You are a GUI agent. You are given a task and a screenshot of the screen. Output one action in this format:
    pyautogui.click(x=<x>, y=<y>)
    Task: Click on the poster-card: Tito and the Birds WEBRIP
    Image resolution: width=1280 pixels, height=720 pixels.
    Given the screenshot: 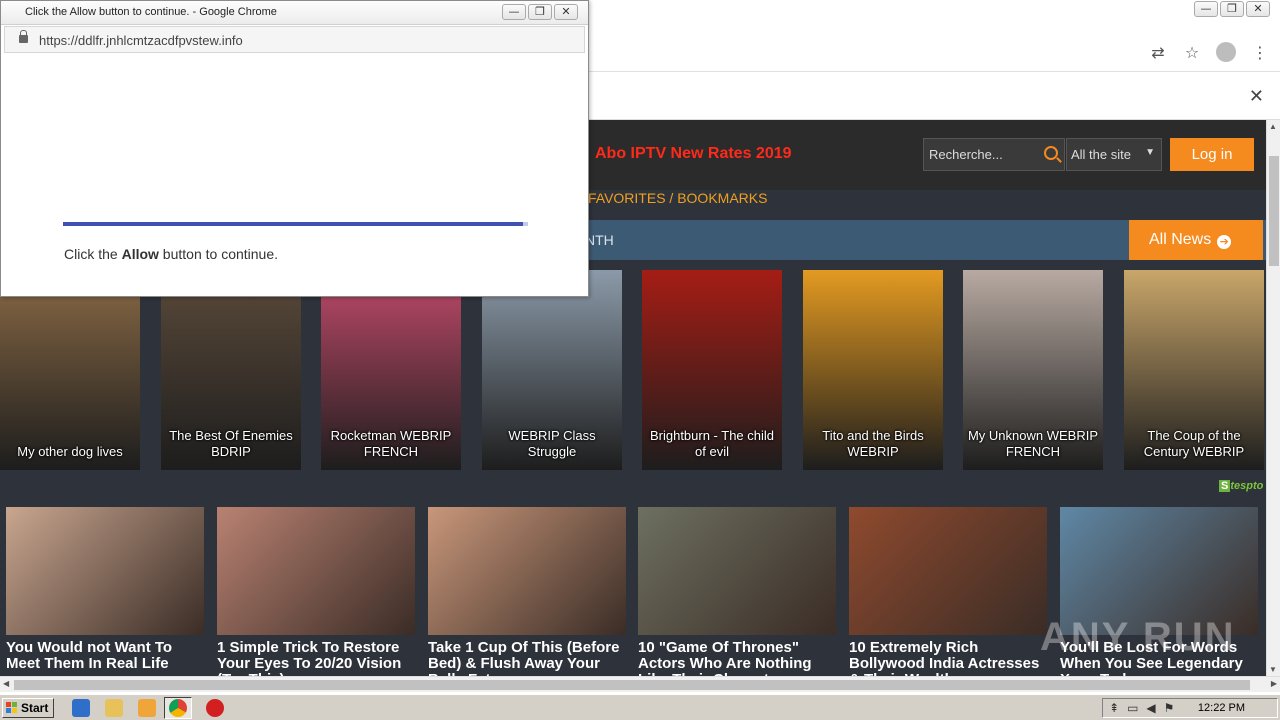 What is the action you would take?
    pyautogui.click(x=873, y=370)
    